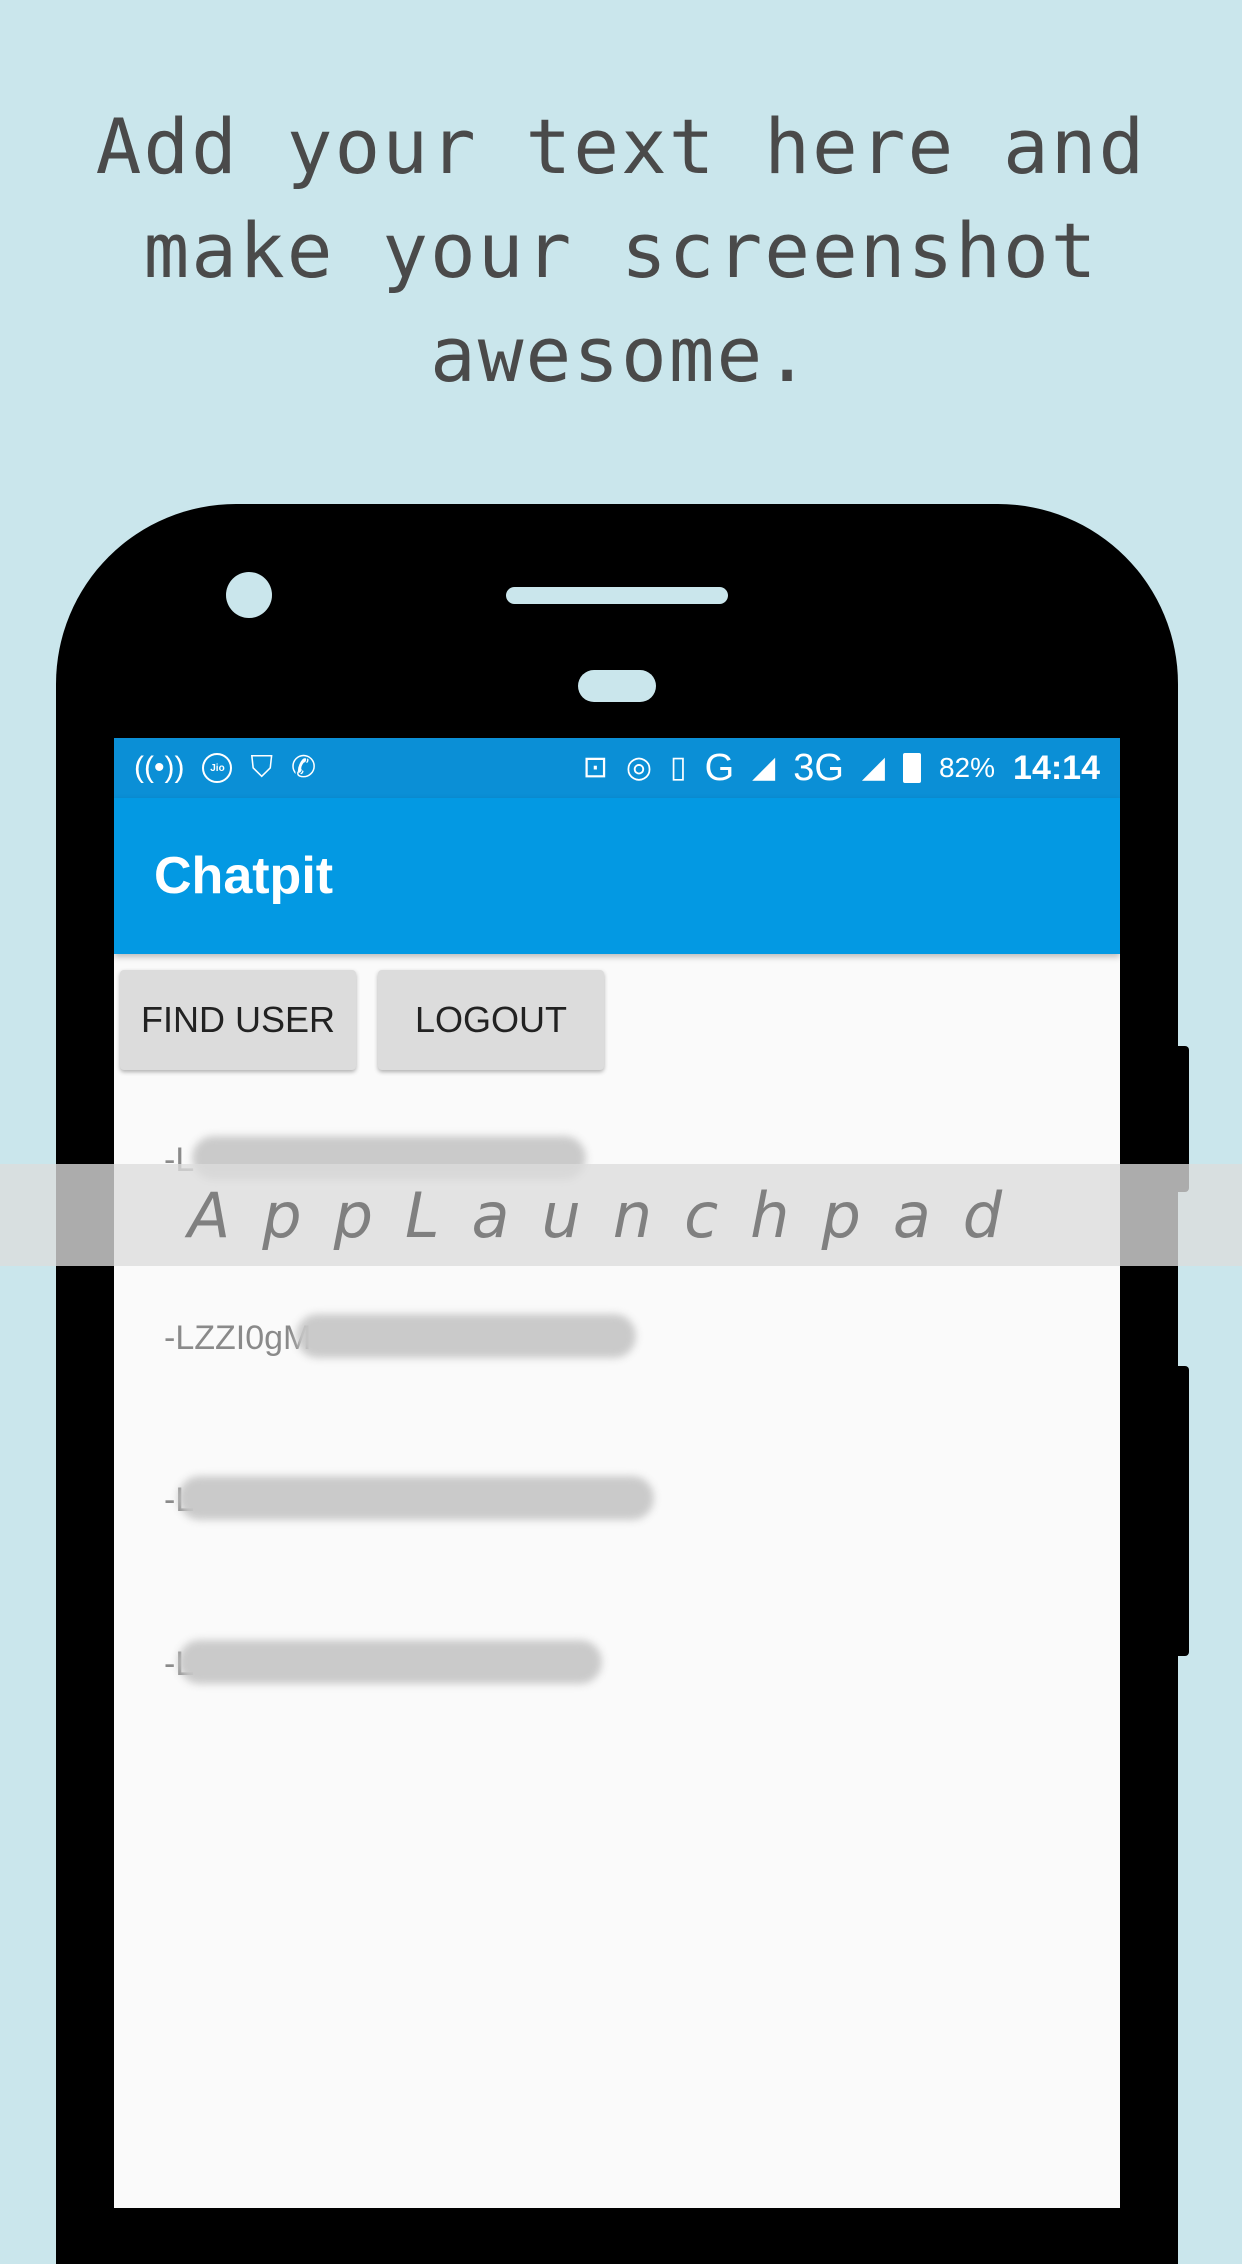 This screenshot has width=1242, height=2264. I want to click on app-bar: Chatpit, so click(617, 876).